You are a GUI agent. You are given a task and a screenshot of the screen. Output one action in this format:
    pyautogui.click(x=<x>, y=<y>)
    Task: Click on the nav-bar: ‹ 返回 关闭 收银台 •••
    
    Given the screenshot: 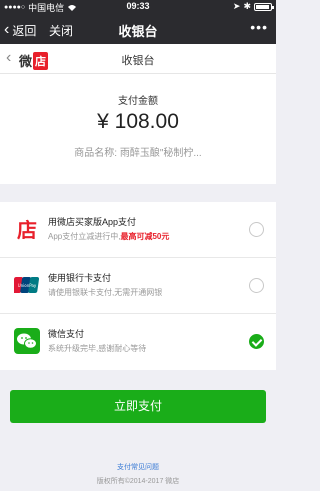 What is the action you would take?
    pyautogui.click(x=138, y=29)
    